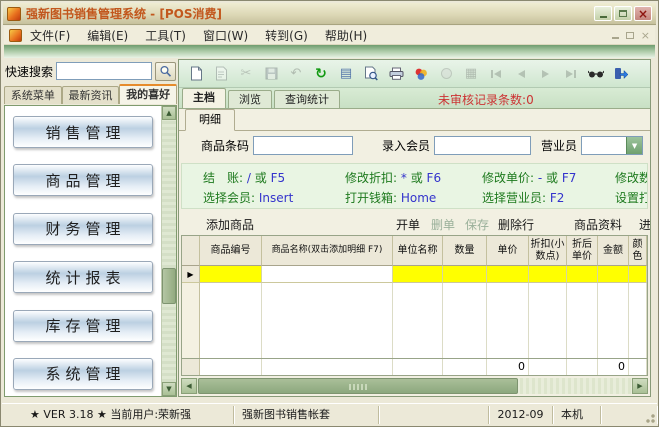  I want to click on scroll-down-icon: ▼, so click(169, 389).